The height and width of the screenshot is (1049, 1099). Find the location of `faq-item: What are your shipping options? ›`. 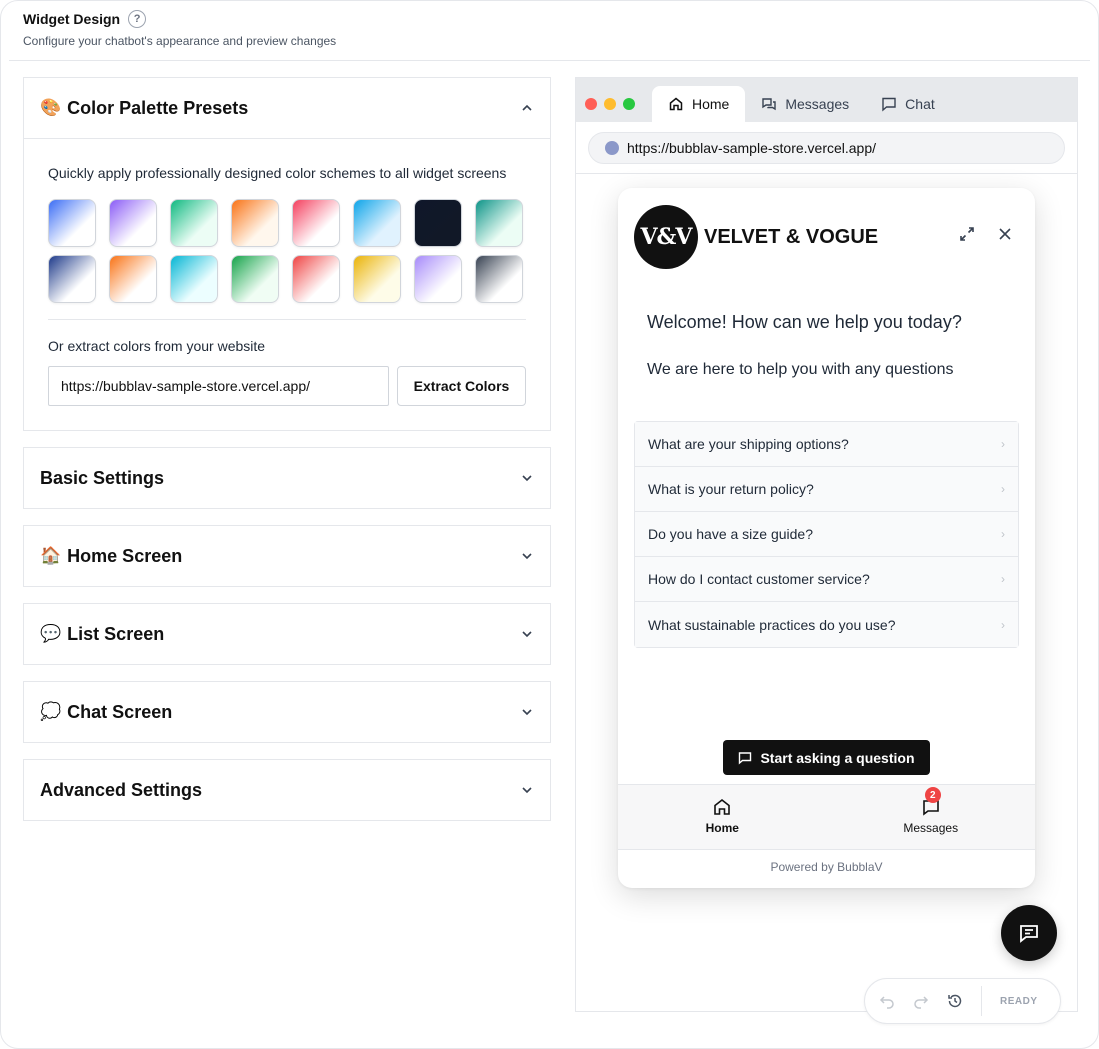

faq-item: What are your shipping options? › is located at coordinates (826, 444).